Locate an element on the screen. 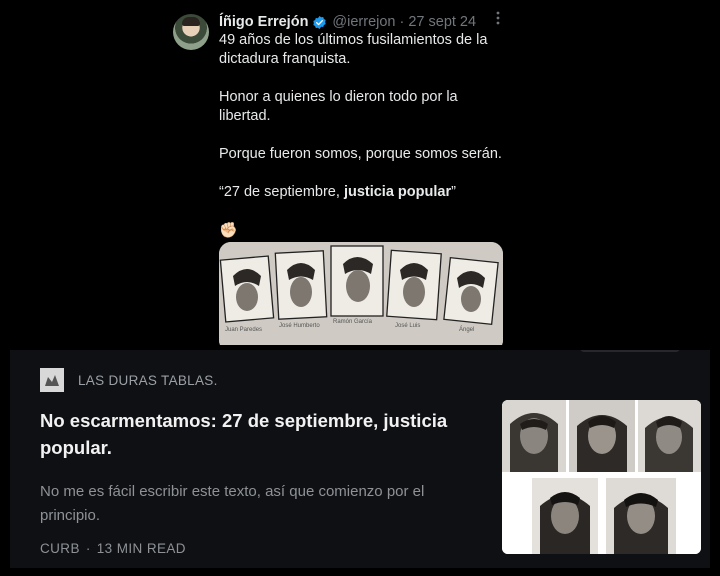 The width and height of the screenshot is (720, 576). avatar is located at coordinates (191, 32).